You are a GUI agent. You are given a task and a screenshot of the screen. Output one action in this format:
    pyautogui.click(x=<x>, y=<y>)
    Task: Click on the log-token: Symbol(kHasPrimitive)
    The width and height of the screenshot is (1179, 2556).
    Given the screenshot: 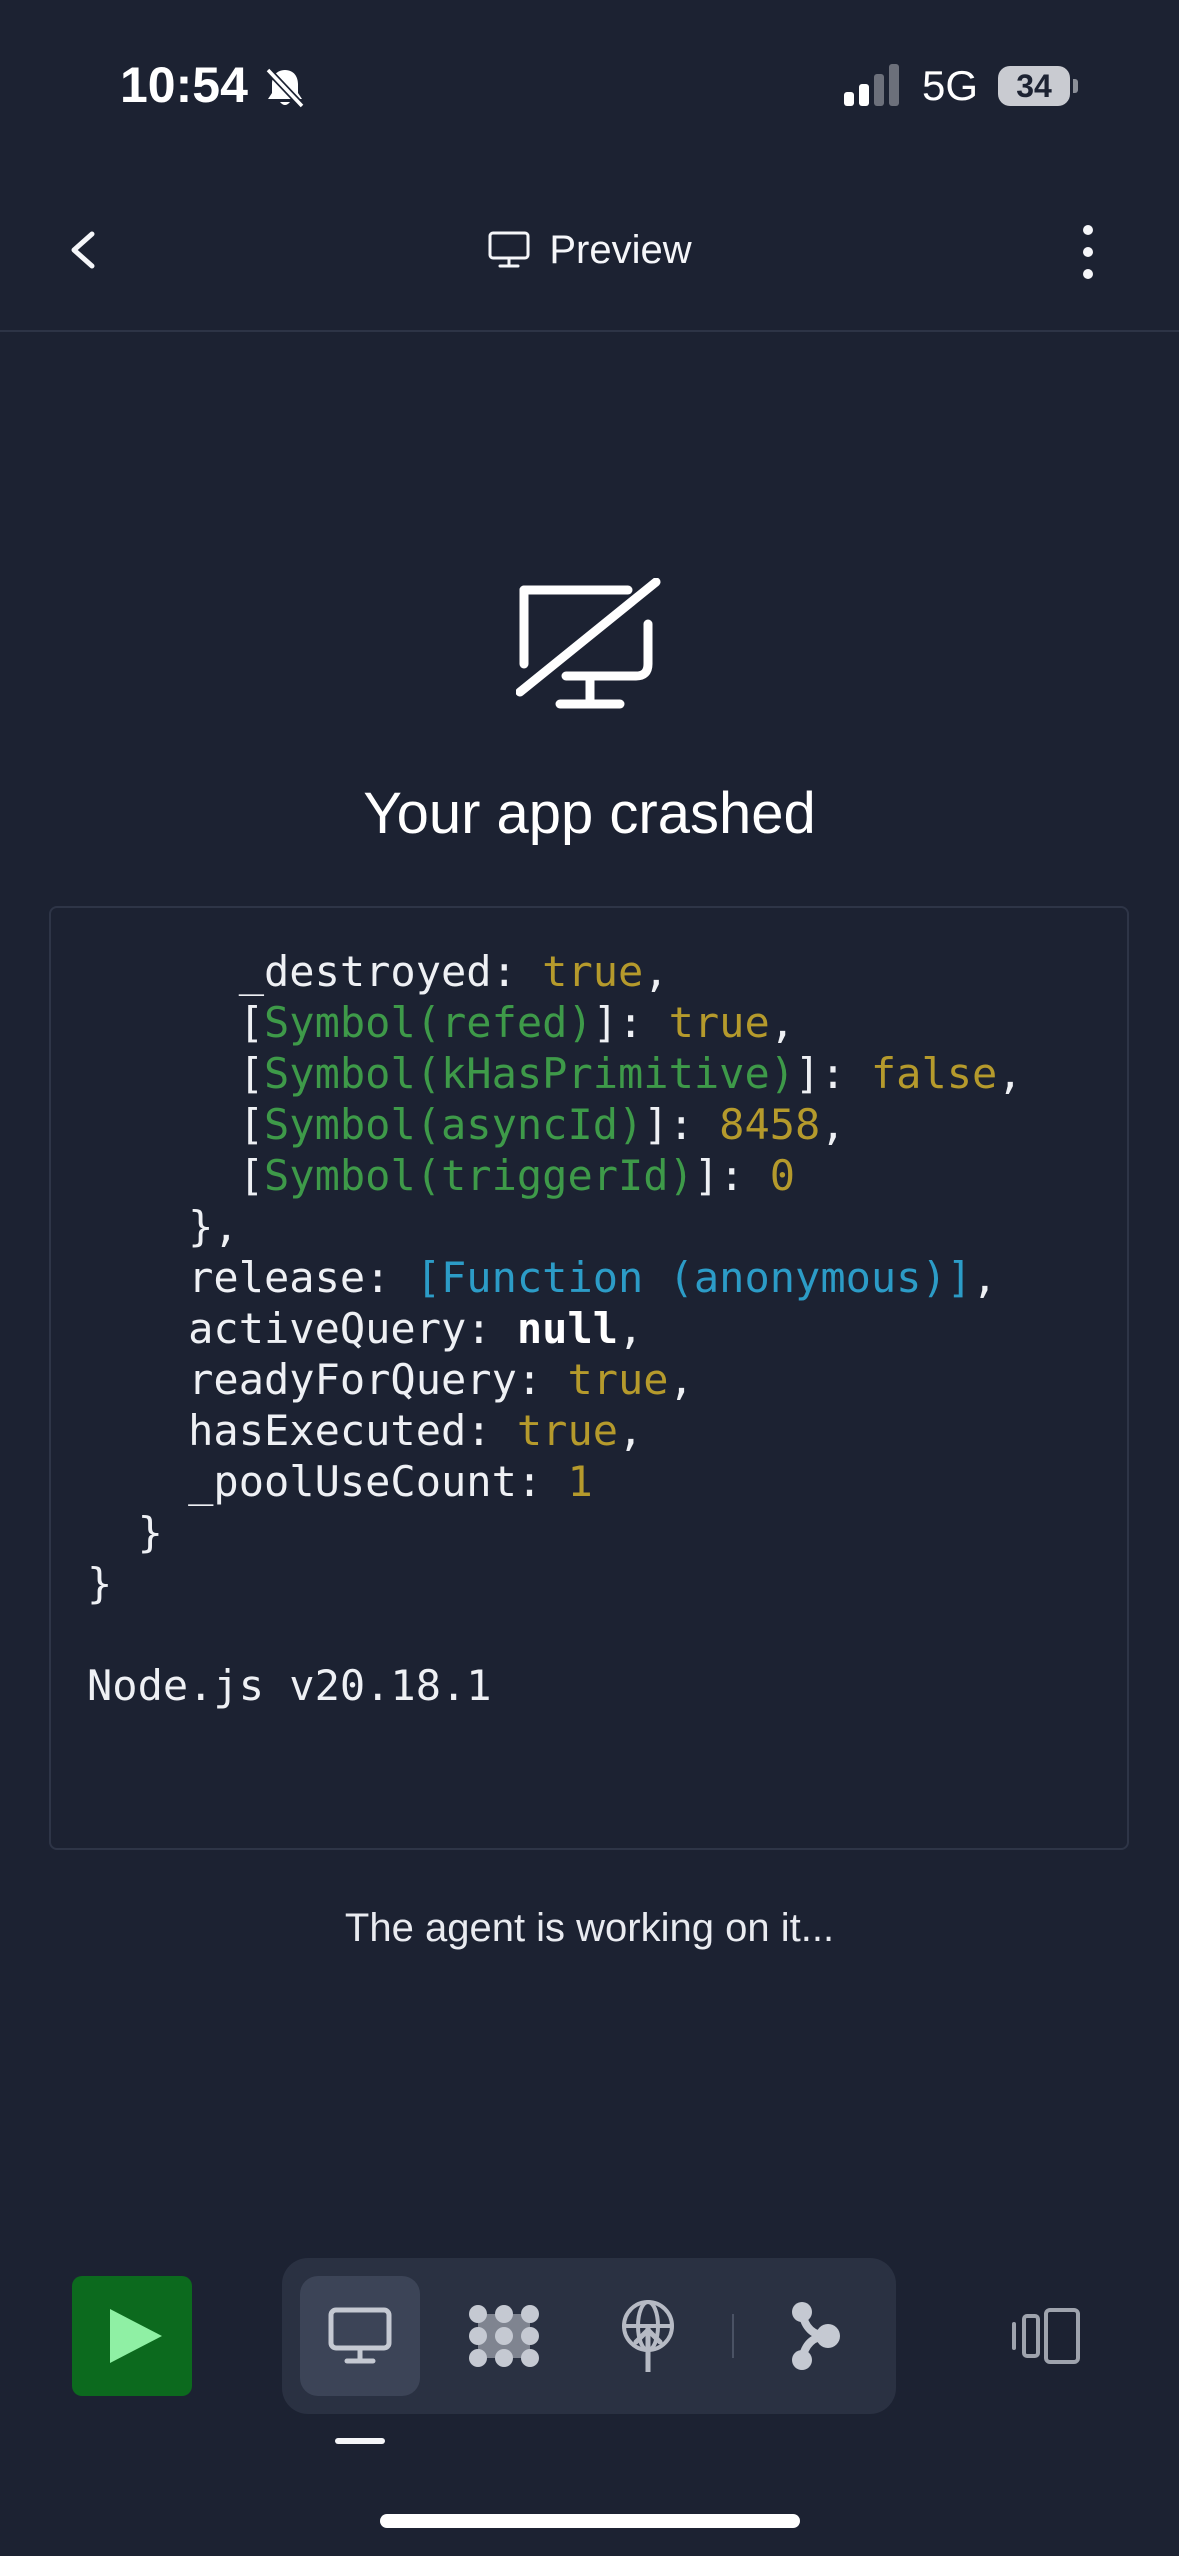 What is the action you would take?
    pyautogui.click(x=530, y=1073)
    